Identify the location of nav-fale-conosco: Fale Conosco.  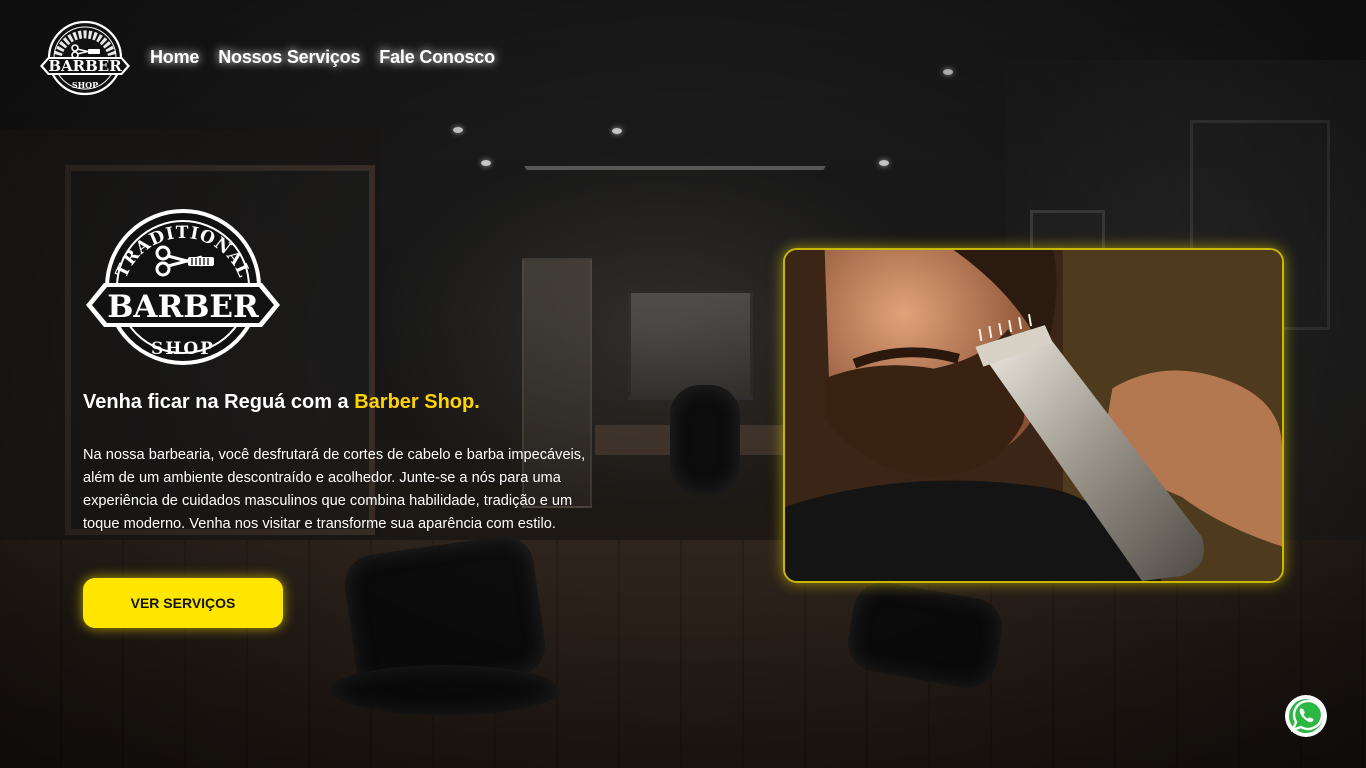
(437, 57).